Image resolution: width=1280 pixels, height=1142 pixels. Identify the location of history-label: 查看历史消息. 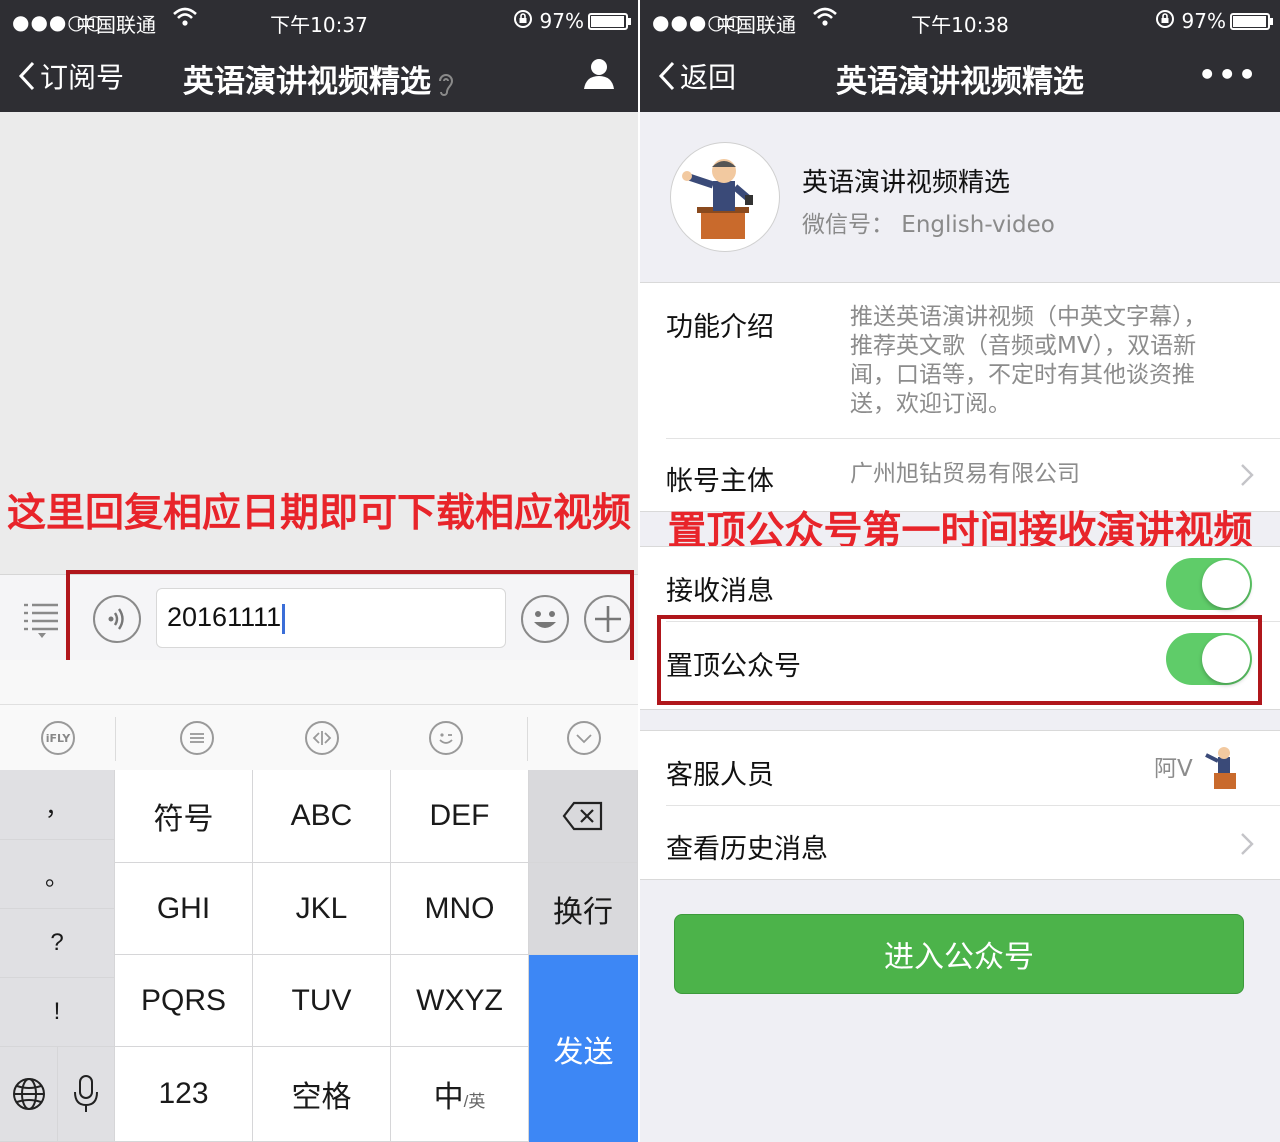
(747, 849).